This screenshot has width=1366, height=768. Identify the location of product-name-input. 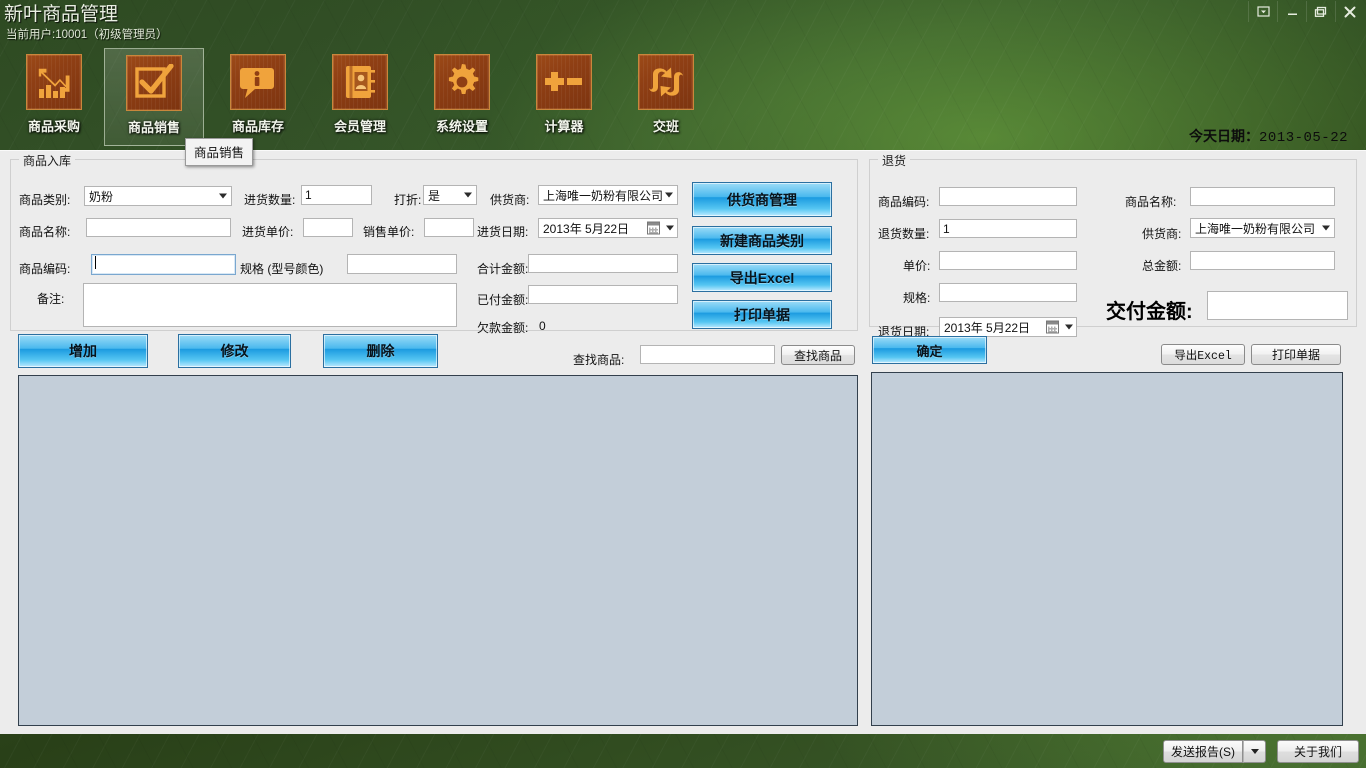
(158, 227).